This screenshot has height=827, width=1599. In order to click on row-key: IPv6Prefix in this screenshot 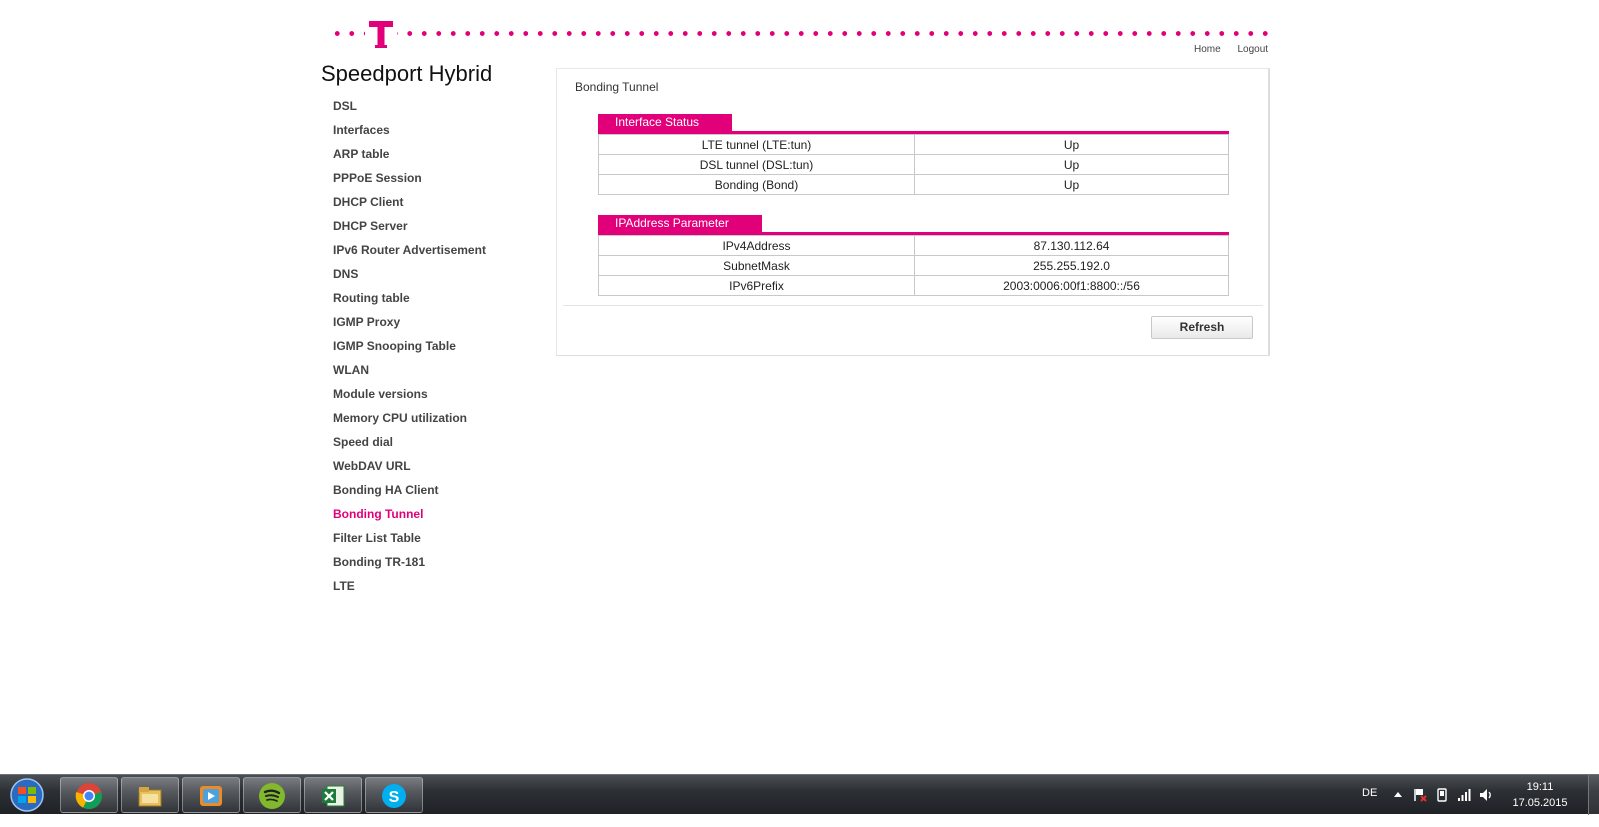, I will do `click(756, 285)`.